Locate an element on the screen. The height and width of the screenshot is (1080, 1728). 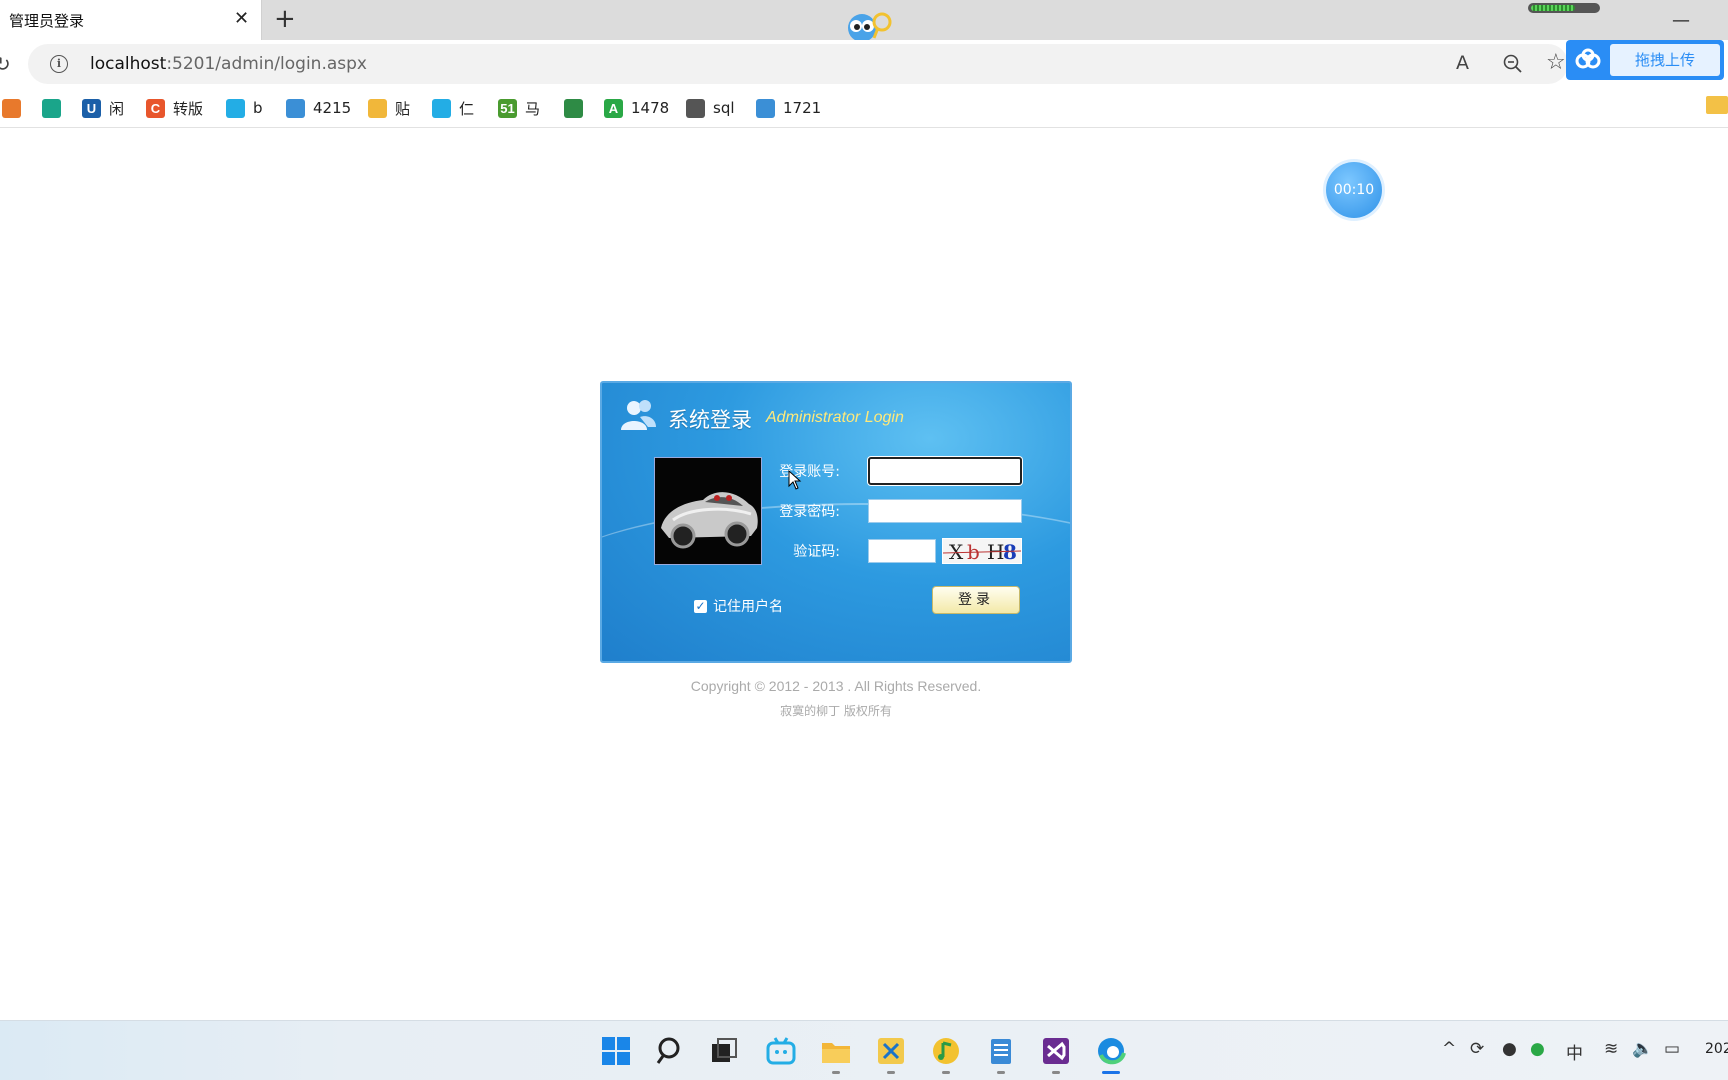
read-aloud-icon: A is located at coordinates (1462, 63).